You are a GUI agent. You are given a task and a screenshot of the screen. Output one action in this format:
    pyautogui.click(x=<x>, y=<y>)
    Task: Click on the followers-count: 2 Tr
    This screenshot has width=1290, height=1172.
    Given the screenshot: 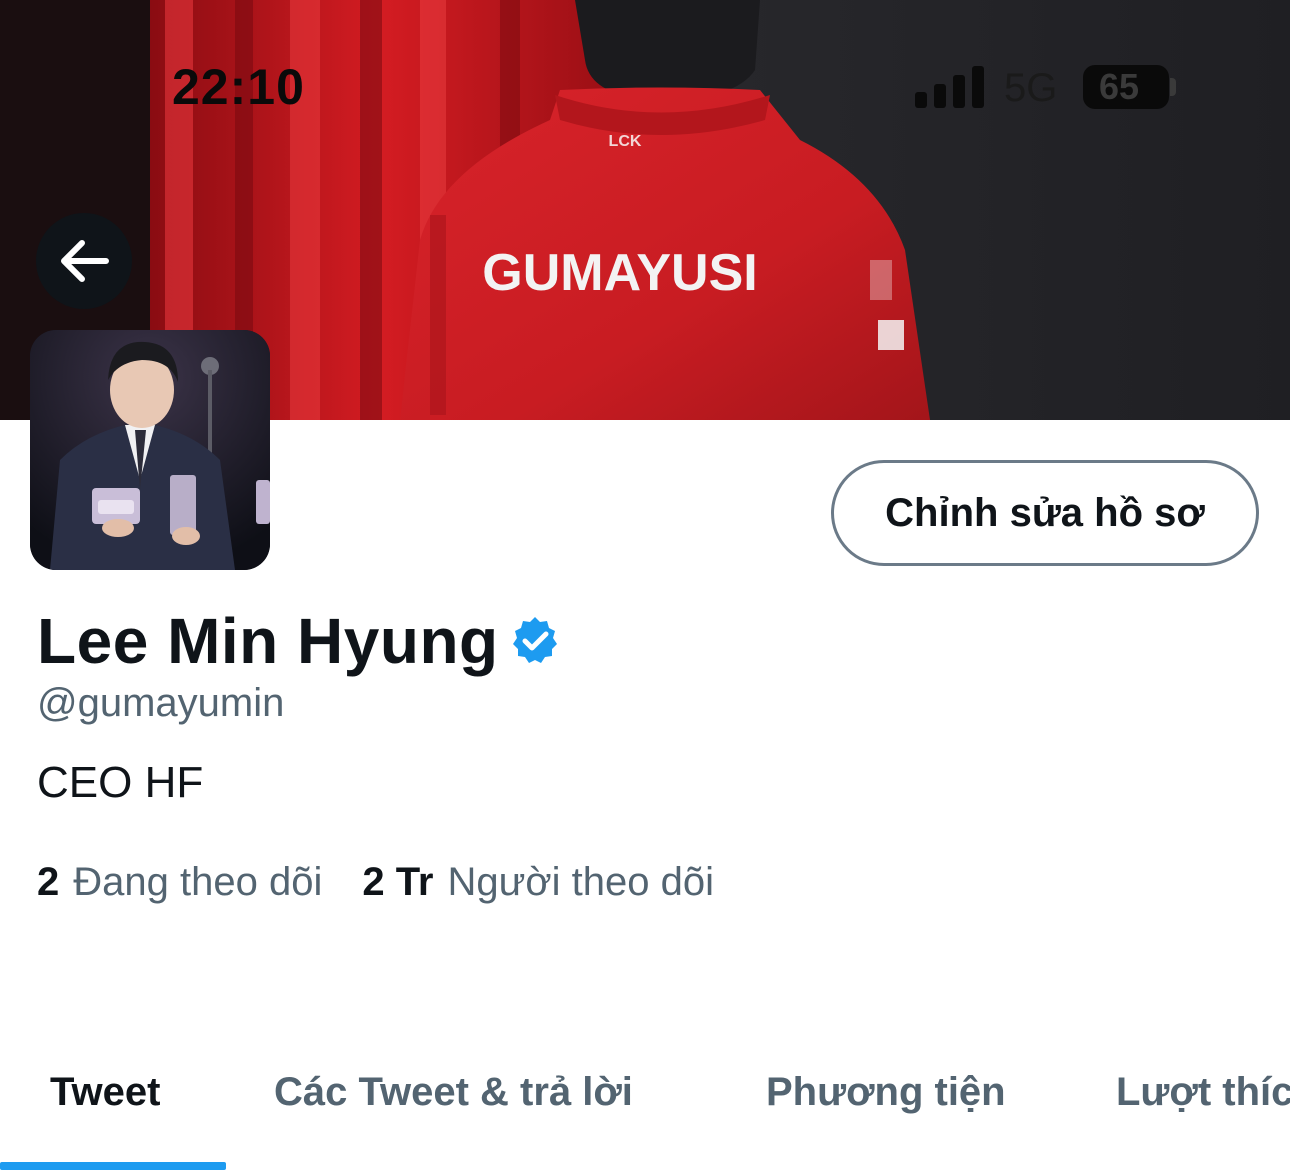 What is the action you would take?
    pyautogui.click(x=398, y=882)
    